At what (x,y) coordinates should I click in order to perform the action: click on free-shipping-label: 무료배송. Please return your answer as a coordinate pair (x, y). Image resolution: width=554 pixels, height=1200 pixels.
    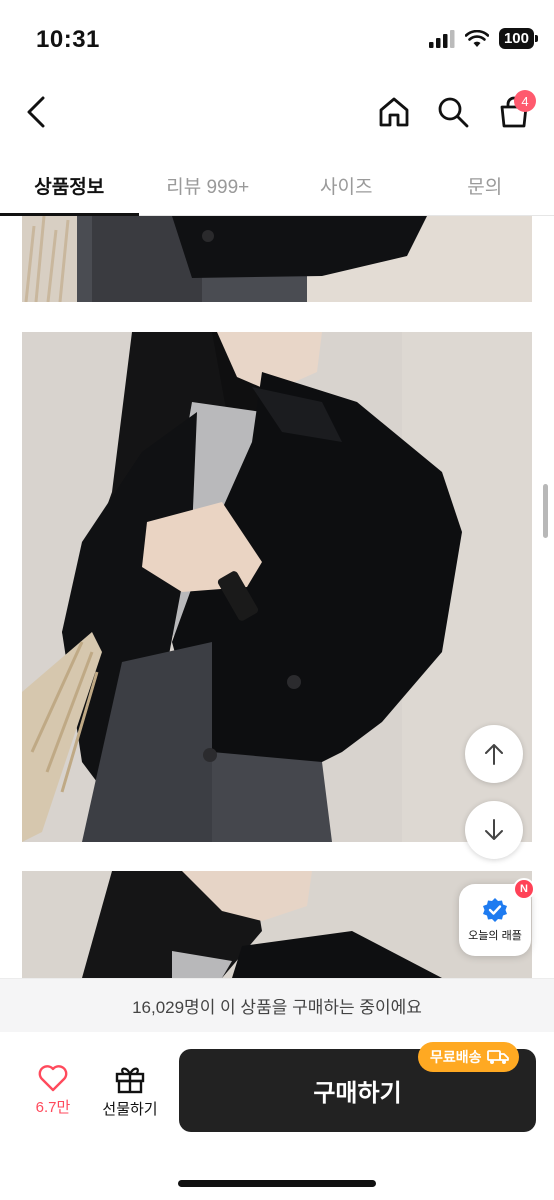
    Looking at the image, I should click on (456, 1057).